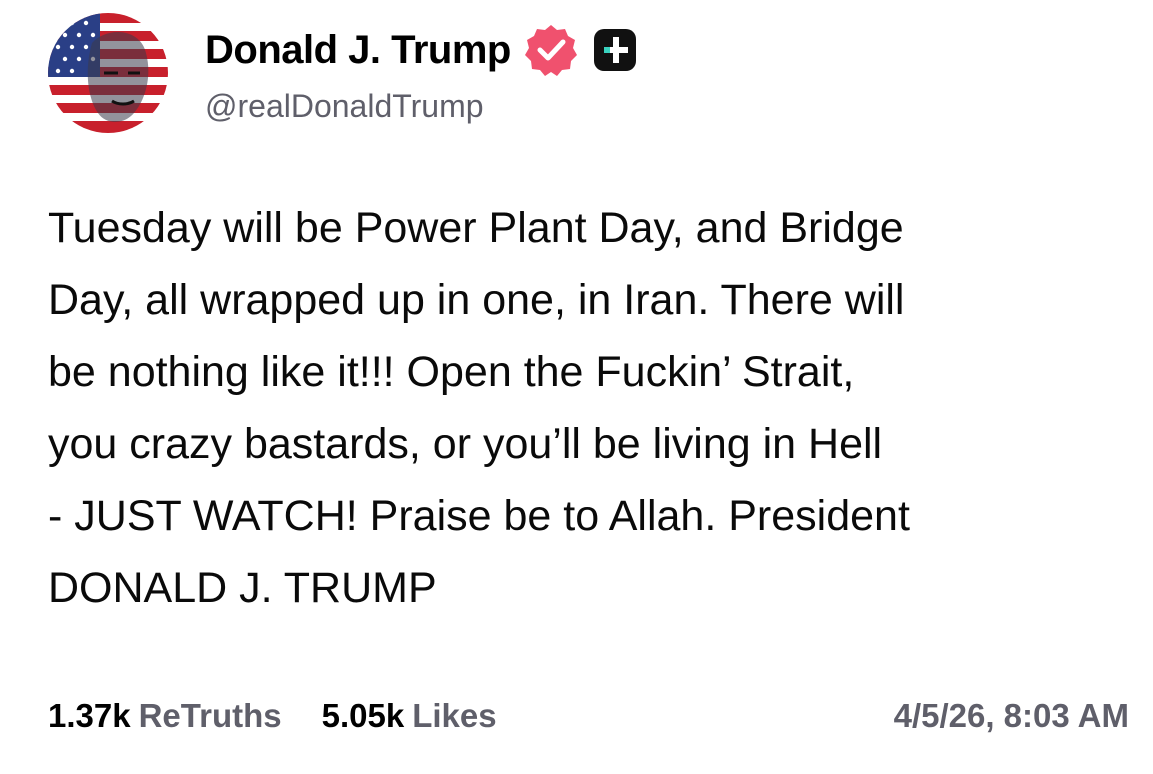  What do you see at coordinates (454, 715) in the screenshot?
I see `likes-label: Likes` at bounding box center [454, 715].